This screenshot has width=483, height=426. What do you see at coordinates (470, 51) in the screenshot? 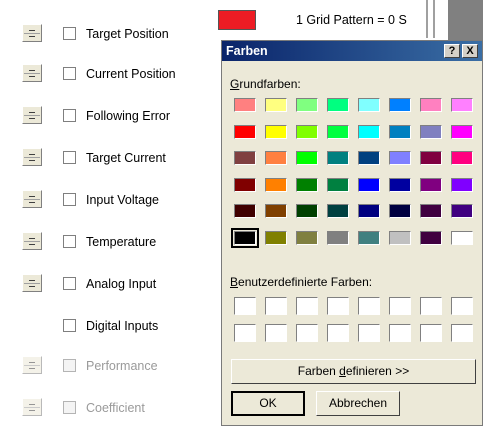
I see `close-button: X` at bounding box center [470, 51].